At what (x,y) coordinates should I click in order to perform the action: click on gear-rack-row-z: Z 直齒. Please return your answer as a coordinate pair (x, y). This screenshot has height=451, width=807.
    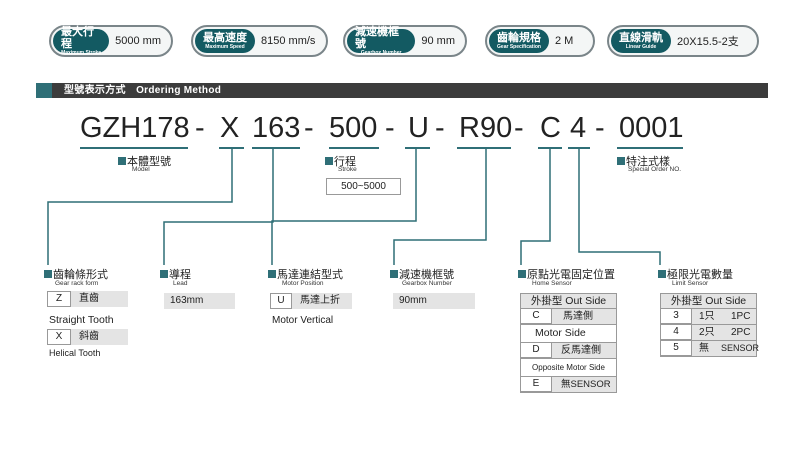
    Looking at the image, I should click on (87, 299).